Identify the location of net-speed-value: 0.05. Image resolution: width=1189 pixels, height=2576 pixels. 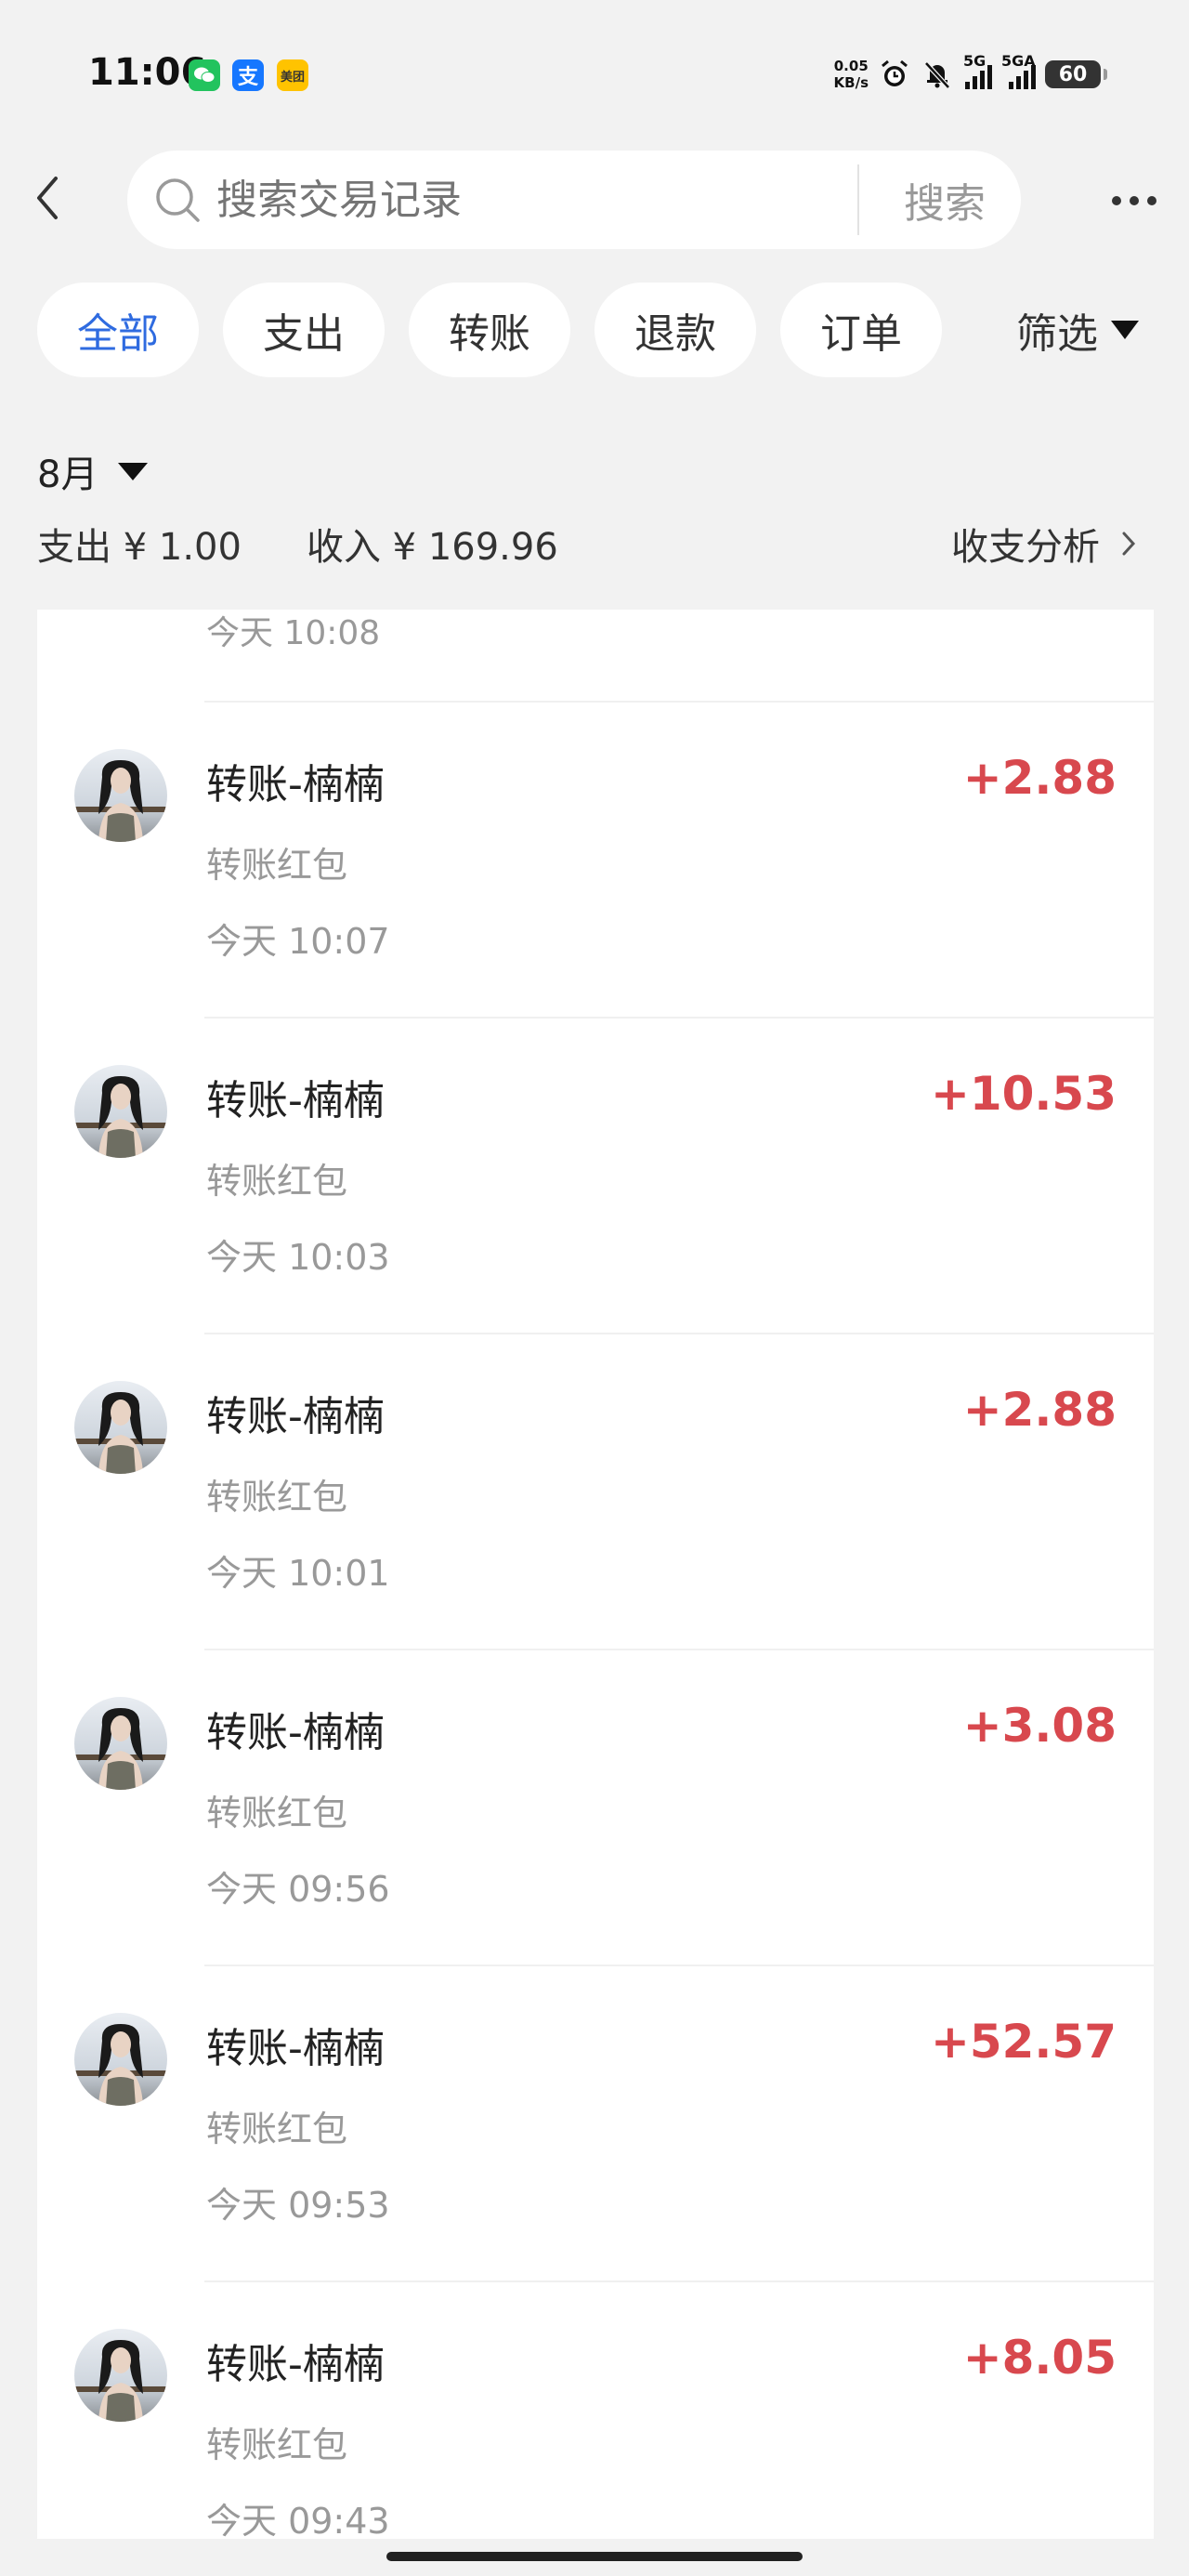
(851, 66).